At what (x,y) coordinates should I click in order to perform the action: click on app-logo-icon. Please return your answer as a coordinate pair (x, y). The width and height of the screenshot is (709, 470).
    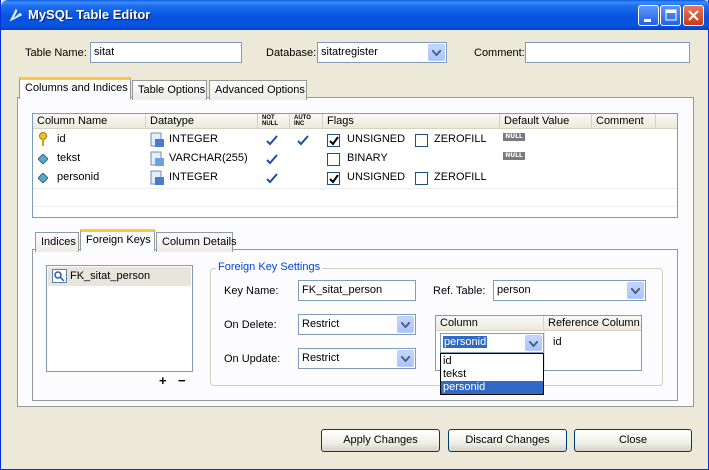
    Looking at the image, I should click on (16, 15).